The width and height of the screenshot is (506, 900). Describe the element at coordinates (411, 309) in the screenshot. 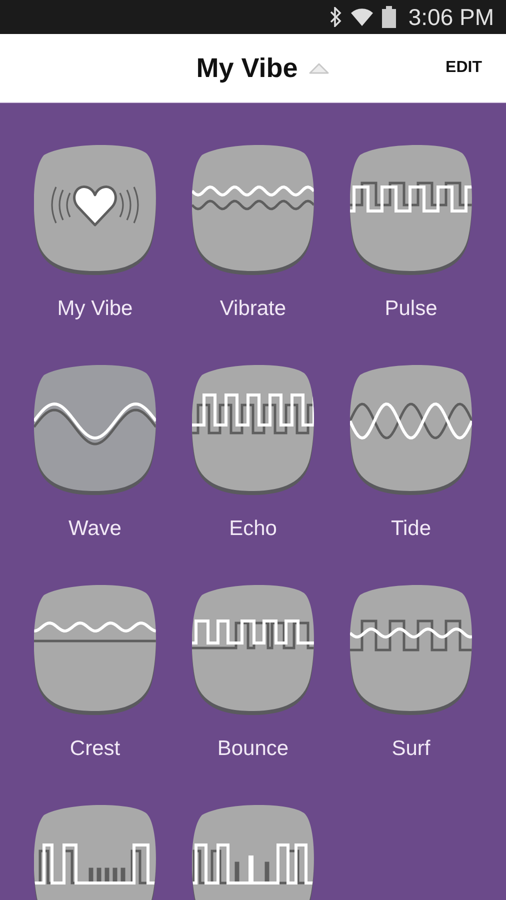

I see `pattern-label: Pulse` at that location.